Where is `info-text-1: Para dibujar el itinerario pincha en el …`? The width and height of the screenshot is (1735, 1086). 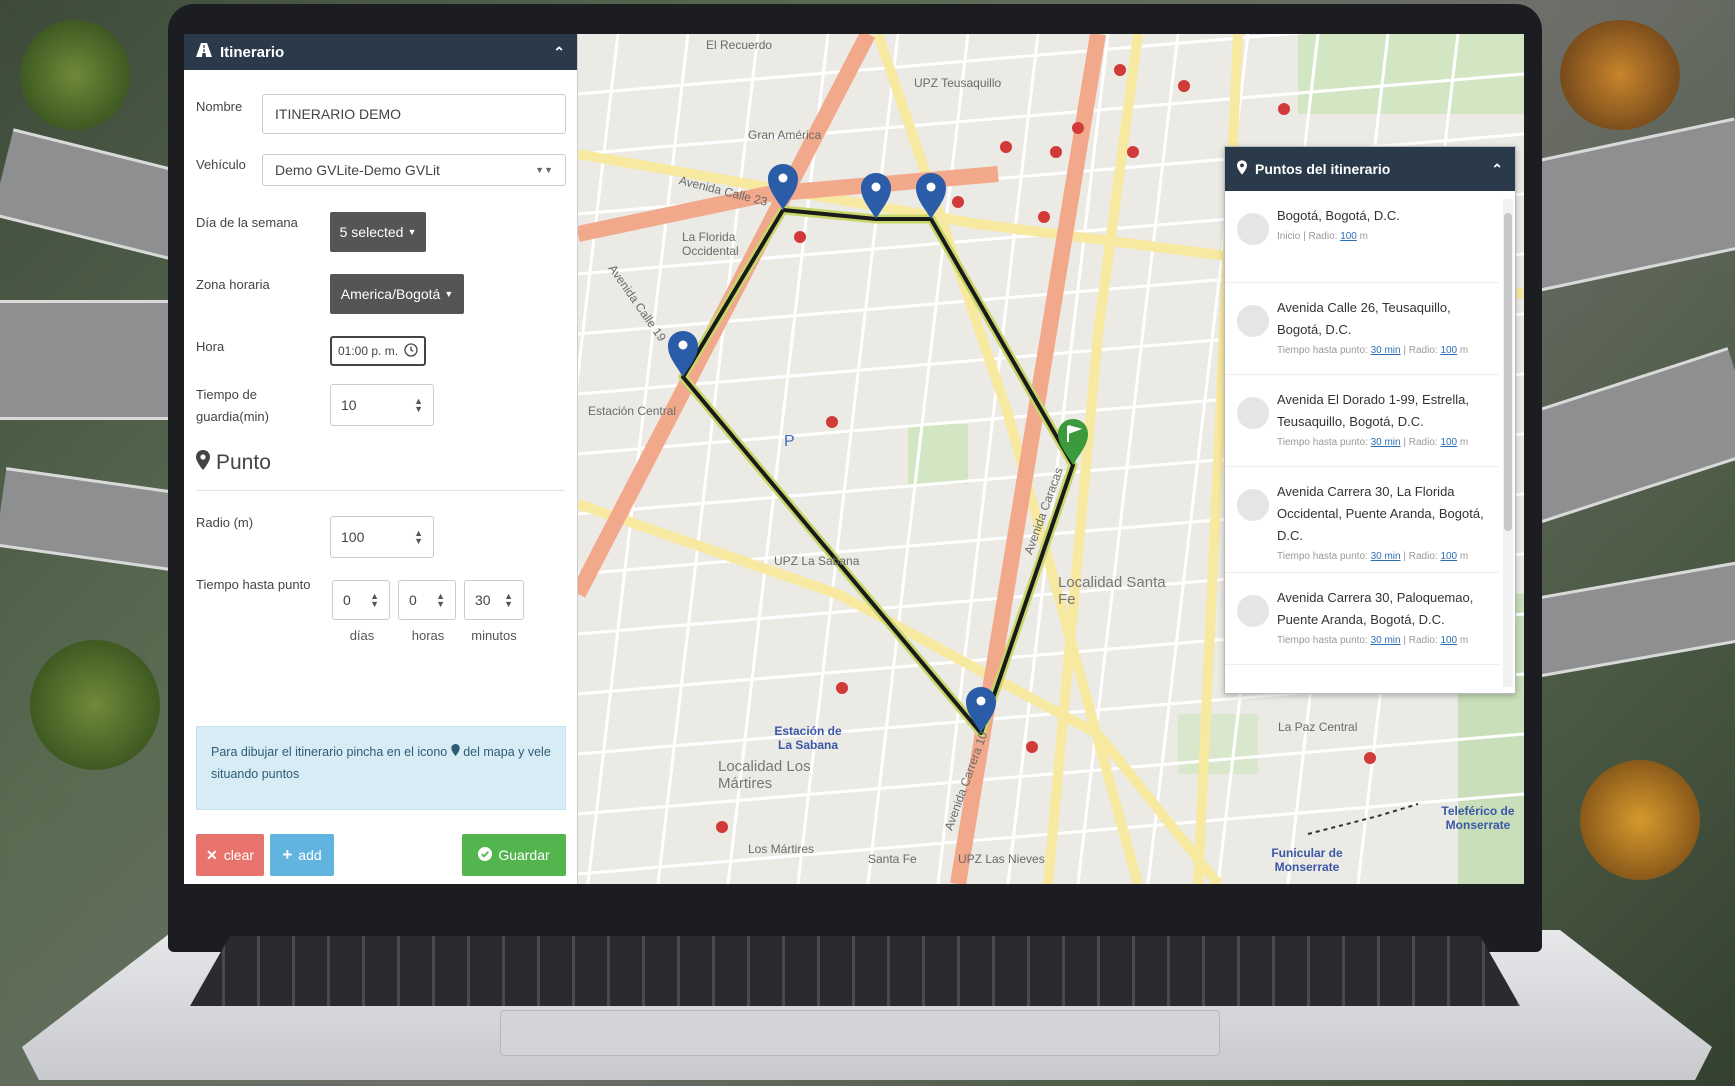 info-text-1: Para dibujar el itinerario pincha en el … is located at coordinates (329, 752).